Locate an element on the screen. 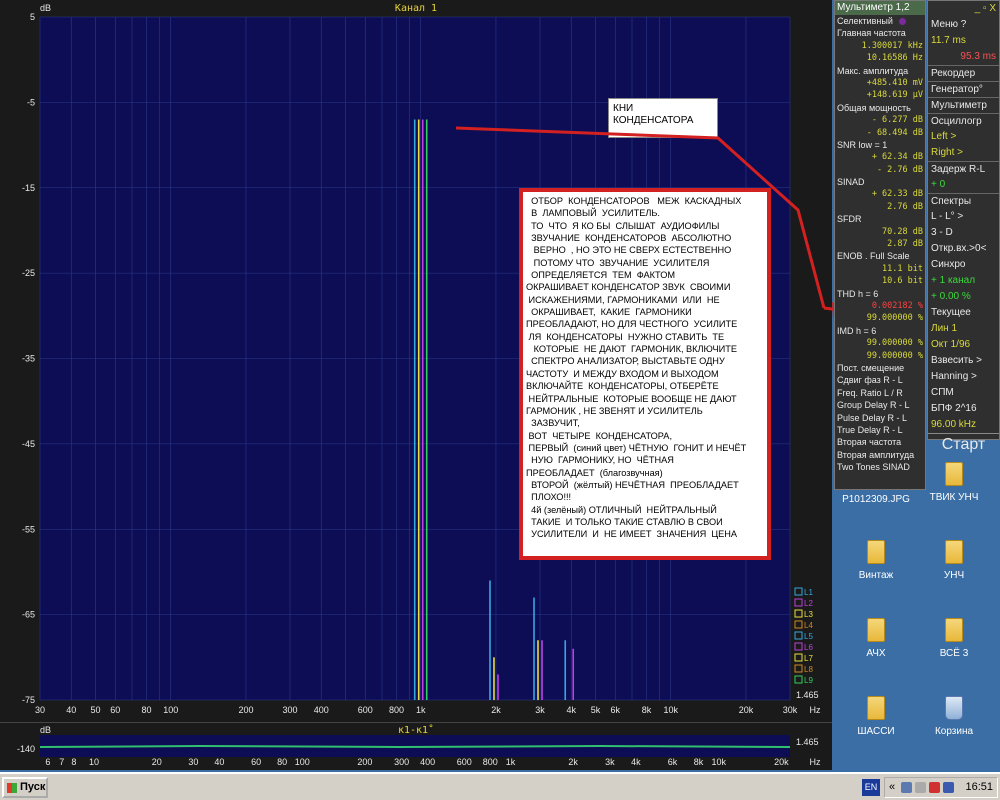  multimeter-label: Freq. Ratio L / R is located at coordinates (880, 393).